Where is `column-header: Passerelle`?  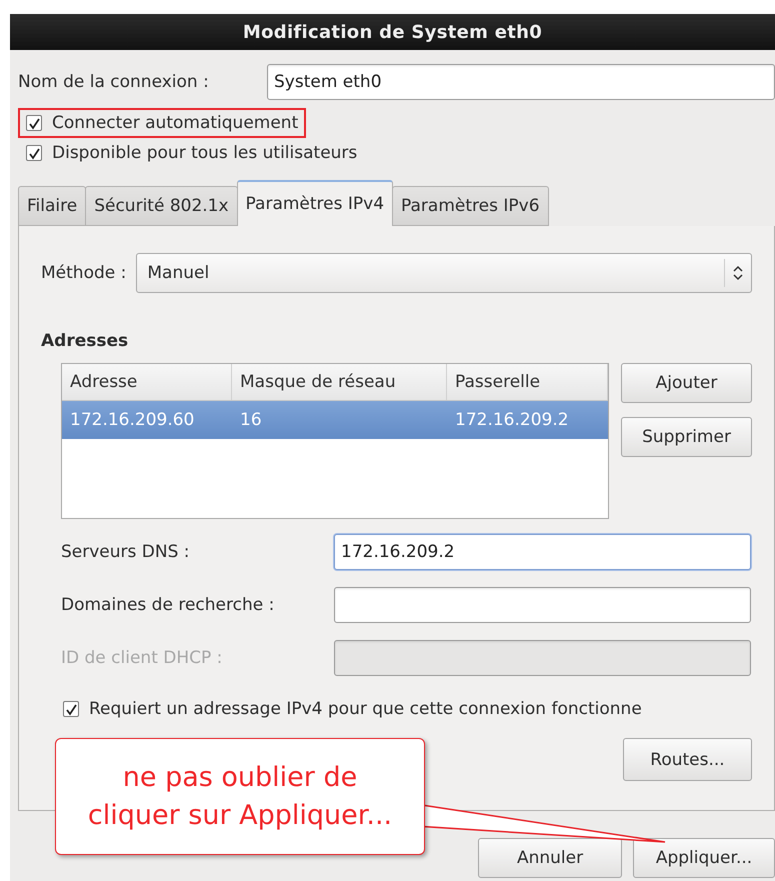
column-header: Passerelle is located at coordinates (527, 382).